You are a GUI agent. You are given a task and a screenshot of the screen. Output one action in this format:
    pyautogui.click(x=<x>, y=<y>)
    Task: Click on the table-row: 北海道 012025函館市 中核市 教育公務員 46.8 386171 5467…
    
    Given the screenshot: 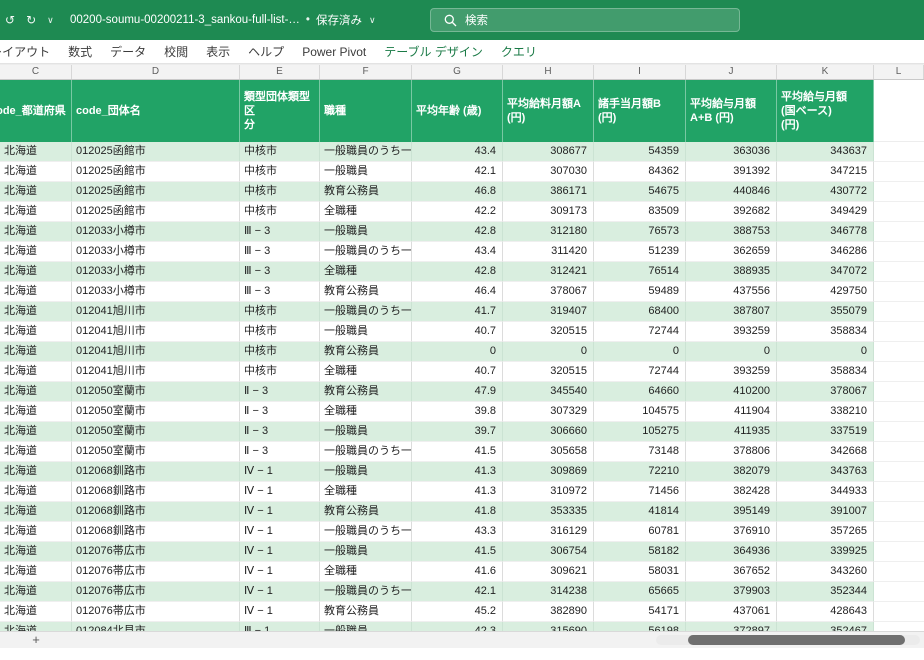 What is the action you would take?
    pyautogui.click(x=462, y=192)
    